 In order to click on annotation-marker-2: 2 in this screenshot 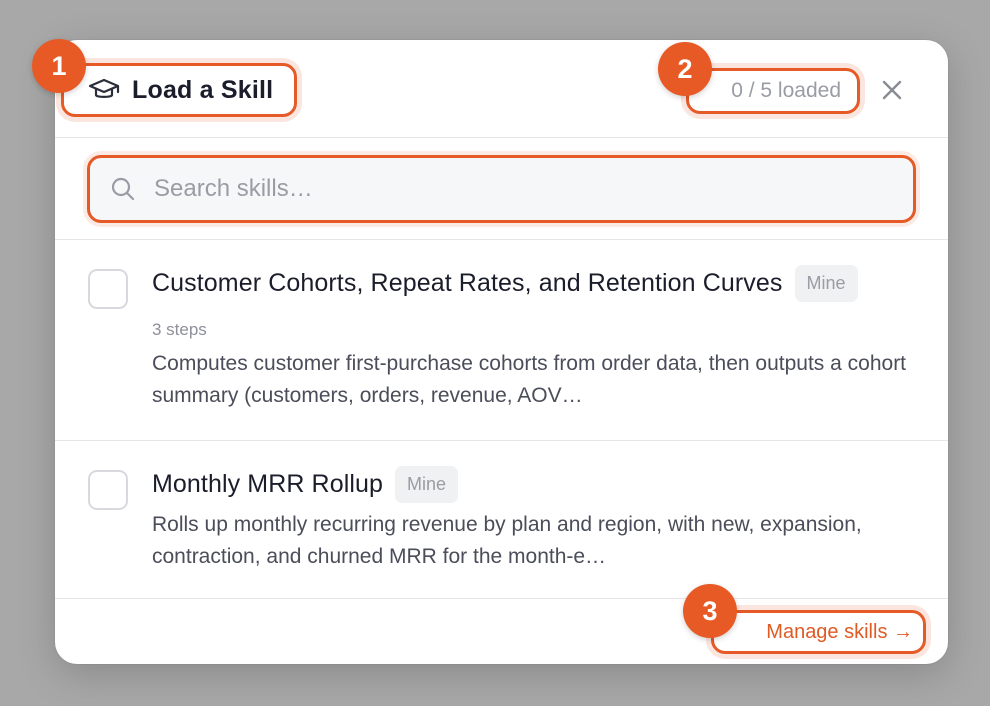, I will do `click(685, 69)`.